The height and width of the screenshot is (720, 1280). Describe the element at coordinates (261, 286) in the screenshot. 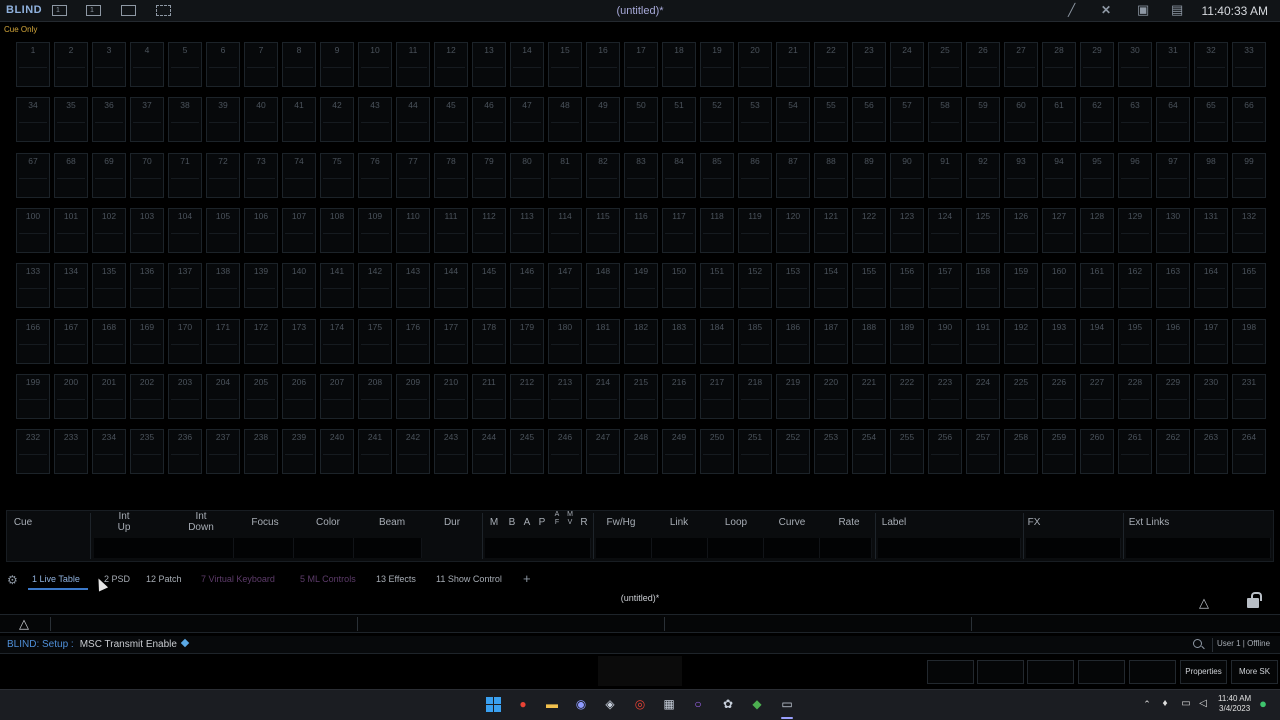

I see `channel-cell: 139` at that location.